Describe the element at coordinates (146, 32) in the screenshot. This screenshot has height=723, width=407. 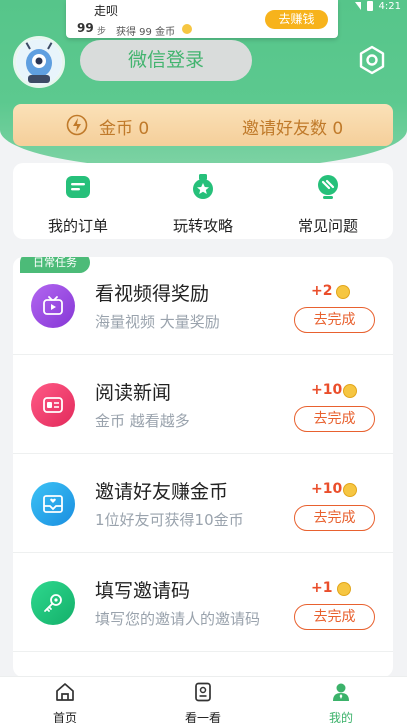
I see `notification-earned-text: 获得 99 金币` at that location.